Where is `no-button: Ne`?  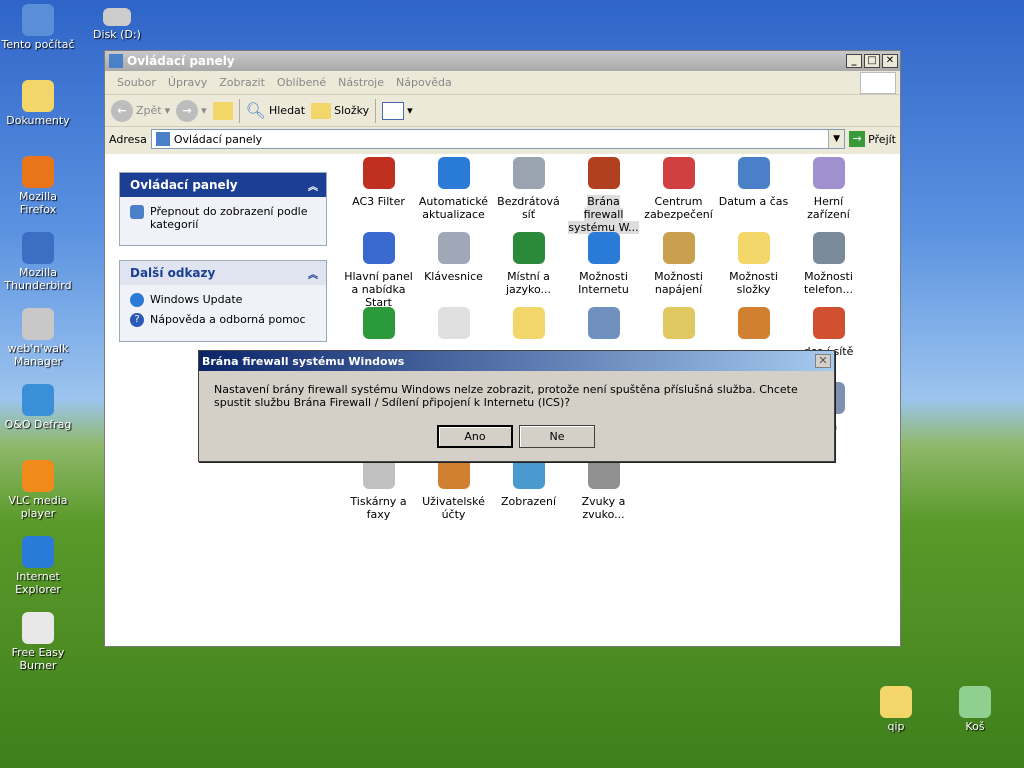 no-button: Ne is located at coordinates (557, 436).